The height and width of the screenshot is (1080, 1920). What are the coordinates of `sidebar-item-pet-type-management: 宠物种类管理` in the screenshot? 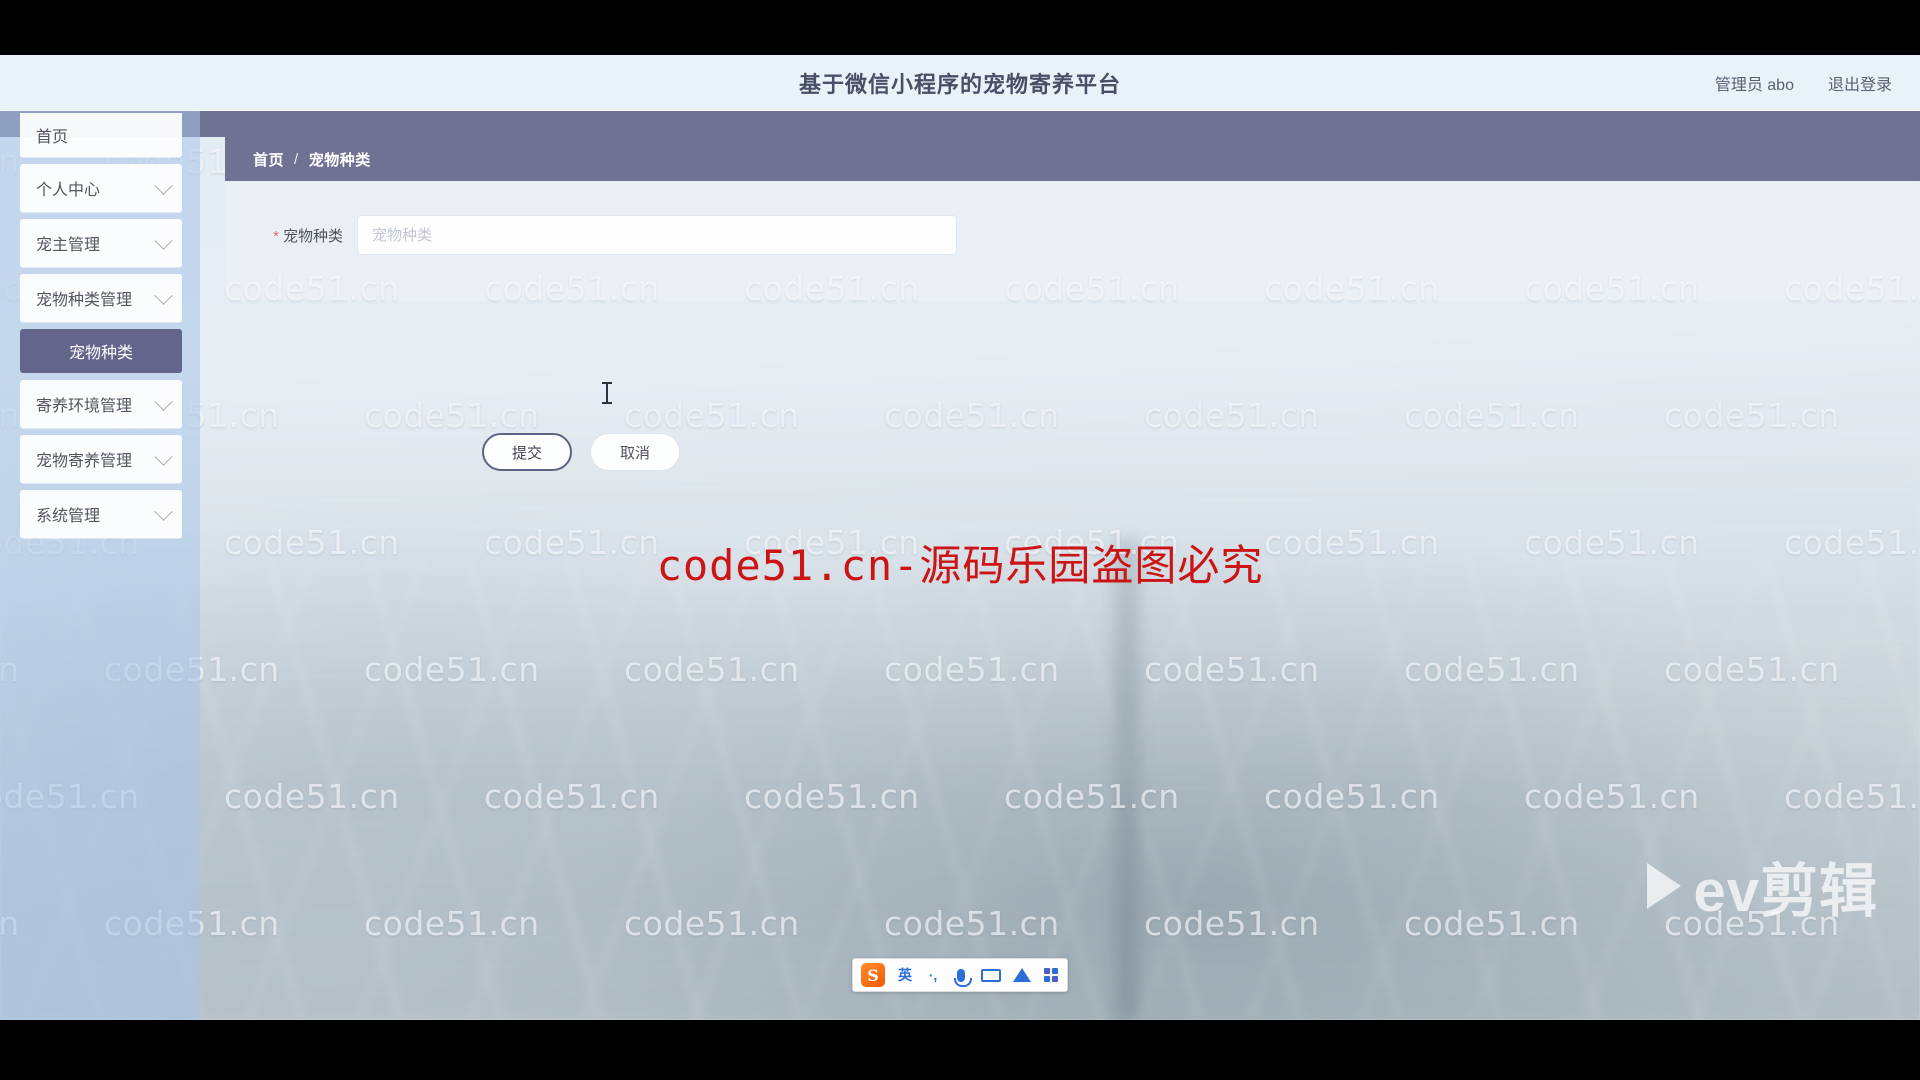 It's located at (101, 298).